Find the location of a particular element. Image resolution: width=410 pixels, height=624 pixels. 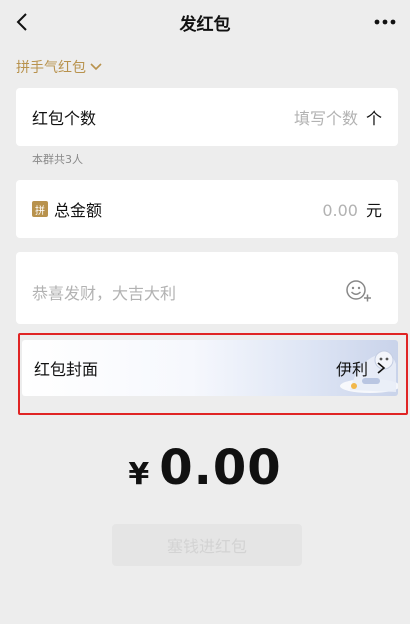

amount-display: ¥ 0.00 is located at coordinates (205, 468).